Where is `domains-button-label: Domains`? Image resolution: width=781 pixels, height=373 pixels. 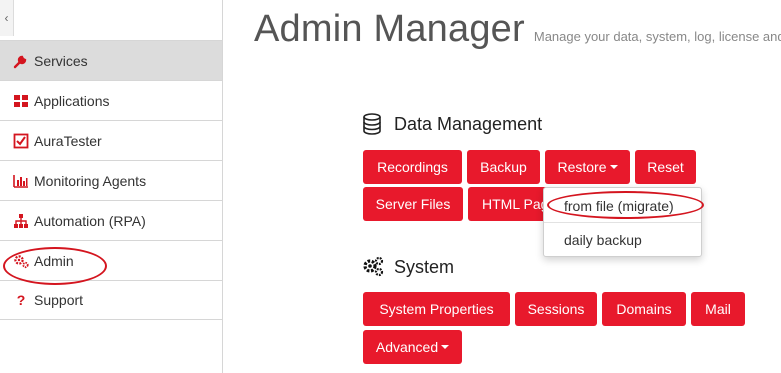 domains-button-label: Domains is located at coordinates (644, 309).